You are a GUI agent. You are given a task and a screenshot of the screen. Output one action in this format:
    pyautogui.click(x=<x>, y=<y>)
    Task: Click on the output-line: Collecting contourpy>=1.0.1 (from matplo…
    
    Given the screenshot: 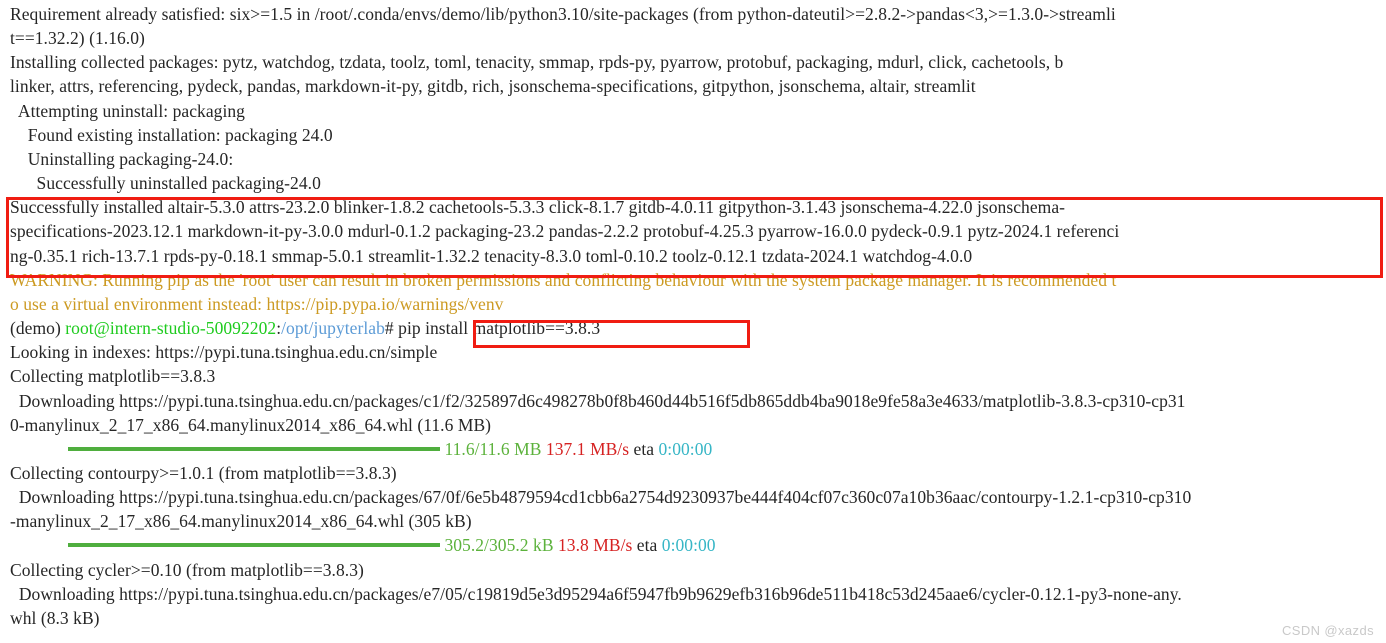 What is the action you would take?
    pyautogui.click(x=203, y=472)
    